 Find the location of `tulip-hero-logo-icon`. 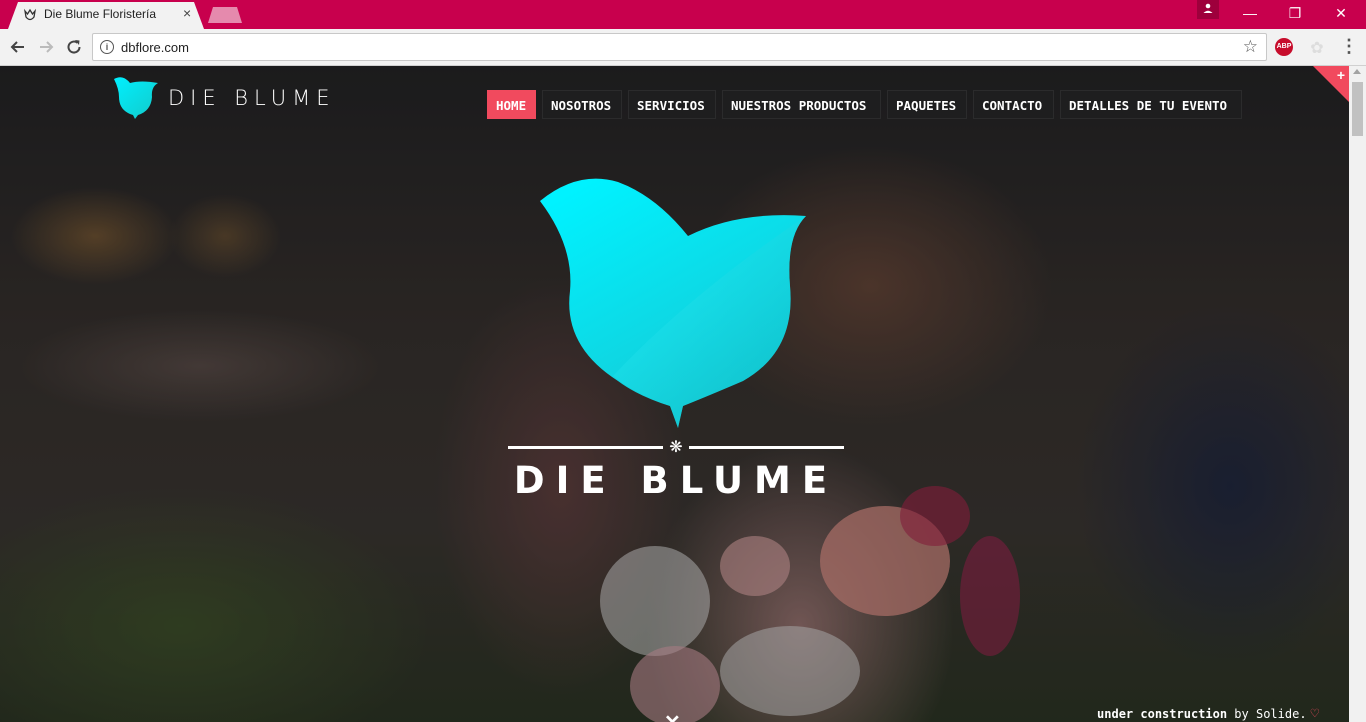

tulip-hero-logo-icon is located at coordinates (673, 303).